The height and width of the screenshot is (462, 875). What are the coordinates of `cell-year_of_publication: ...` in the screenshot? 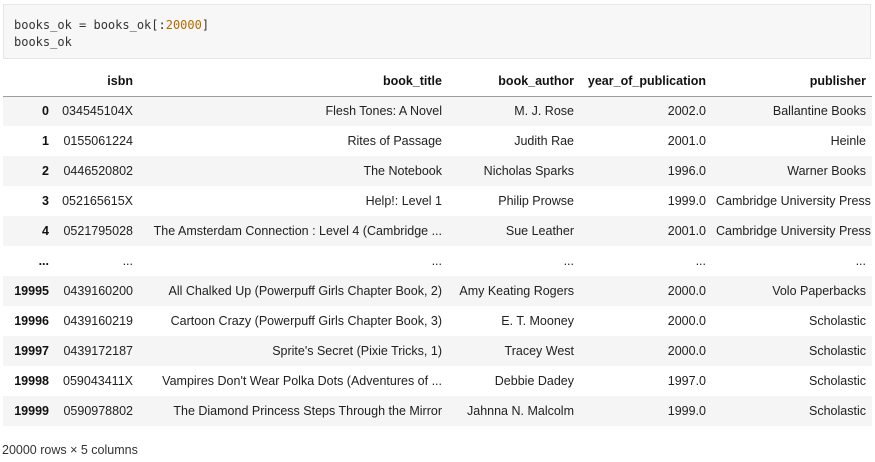 It's located at (700, 261).